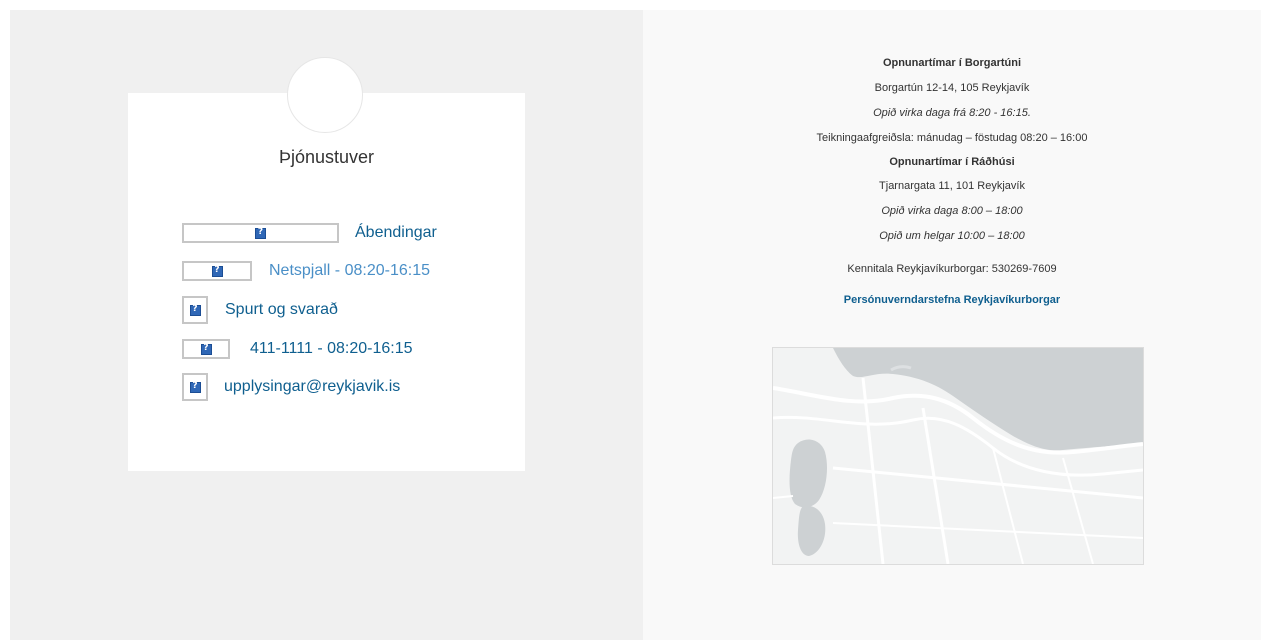  What do you see at coordinates (325, 95) in the screenshot?
I see `avatar` at bounding box center [325, 95].